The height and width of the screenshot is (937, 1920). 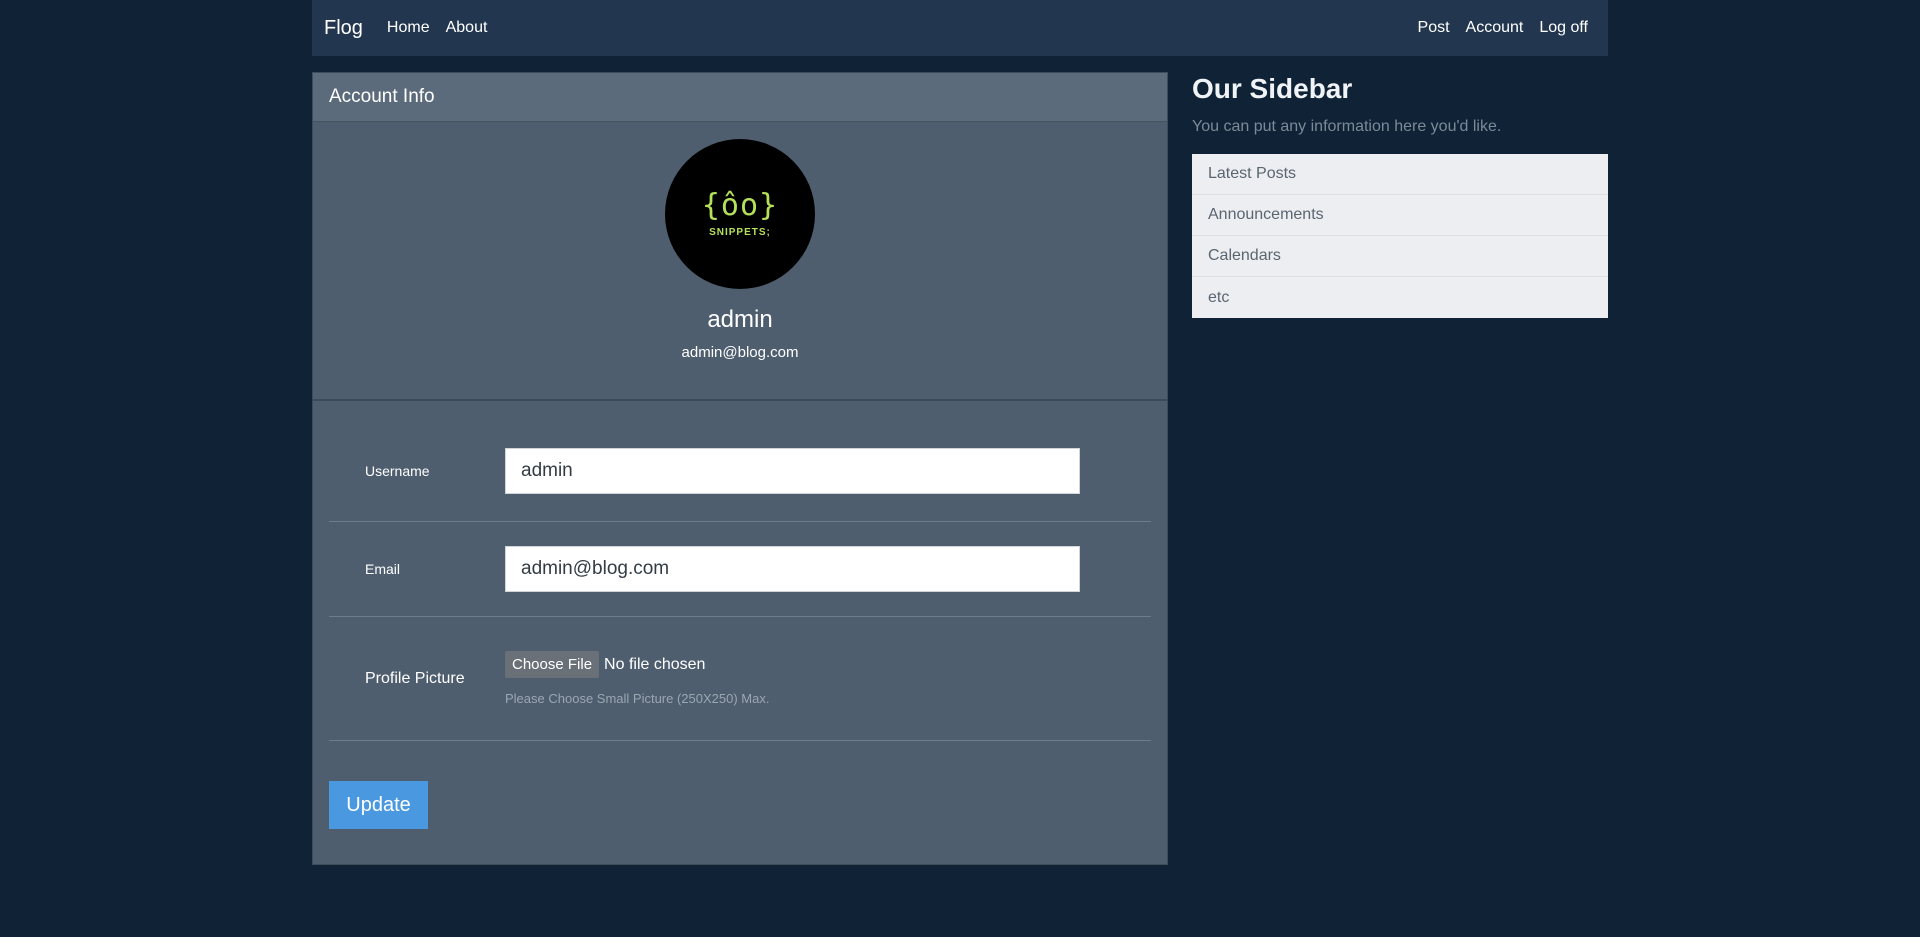 I want to click on card-header: Account Info, so click(x=740, y=97).